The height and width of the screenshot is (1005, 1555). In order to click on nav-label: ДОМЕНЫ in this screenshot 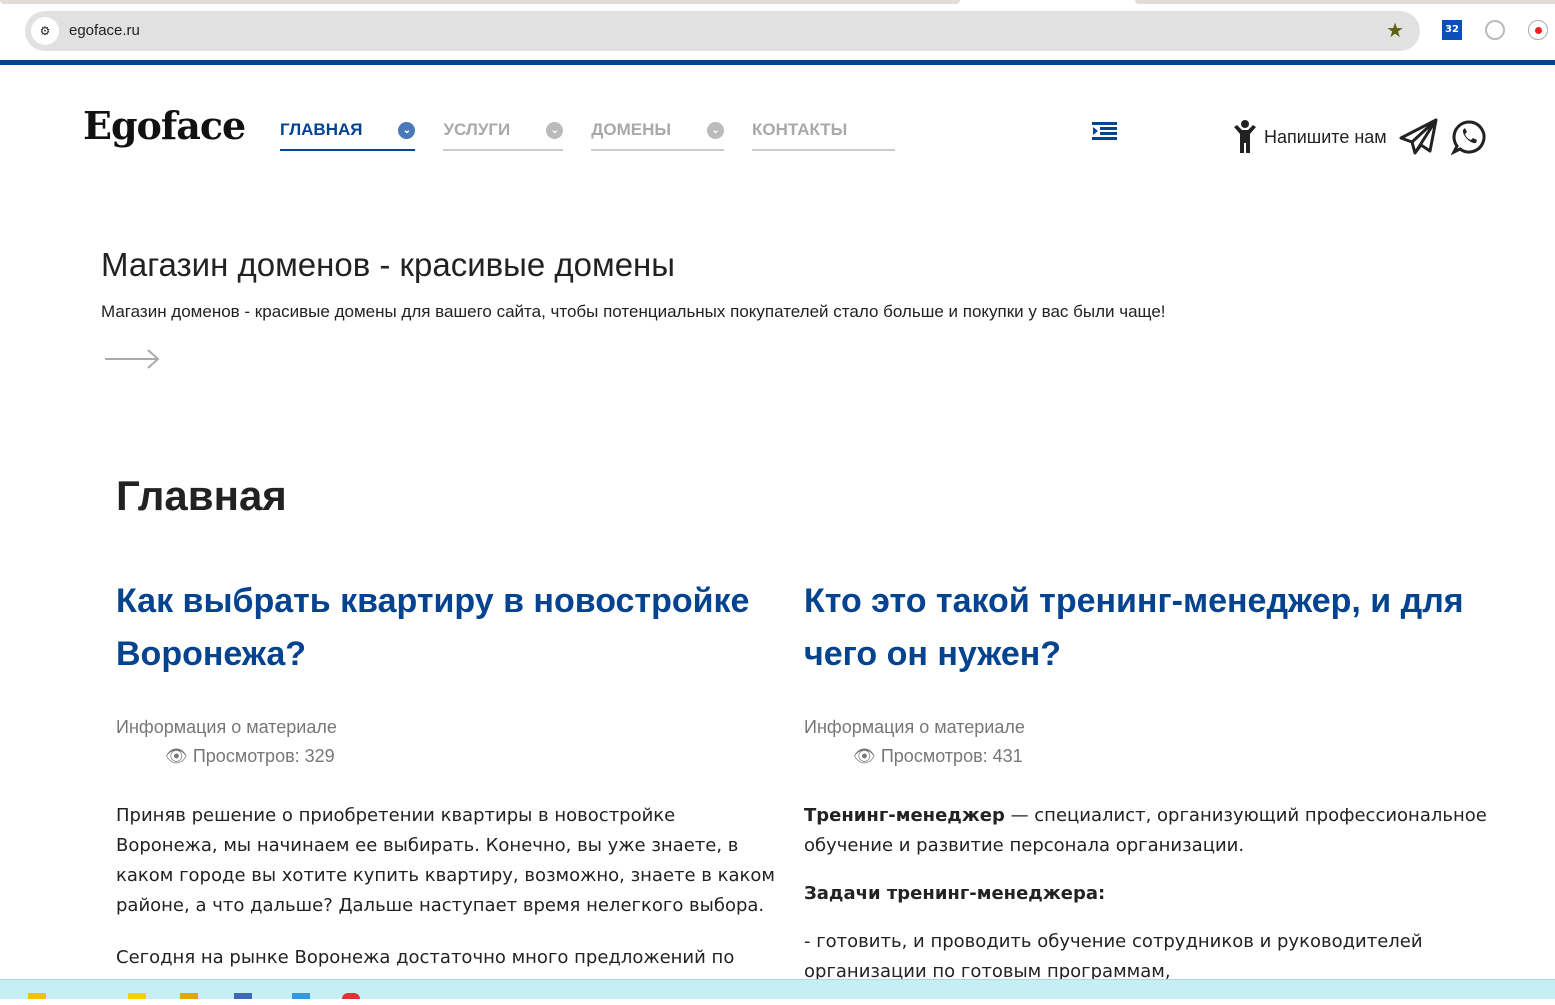, I will do `click(631, 129)`.